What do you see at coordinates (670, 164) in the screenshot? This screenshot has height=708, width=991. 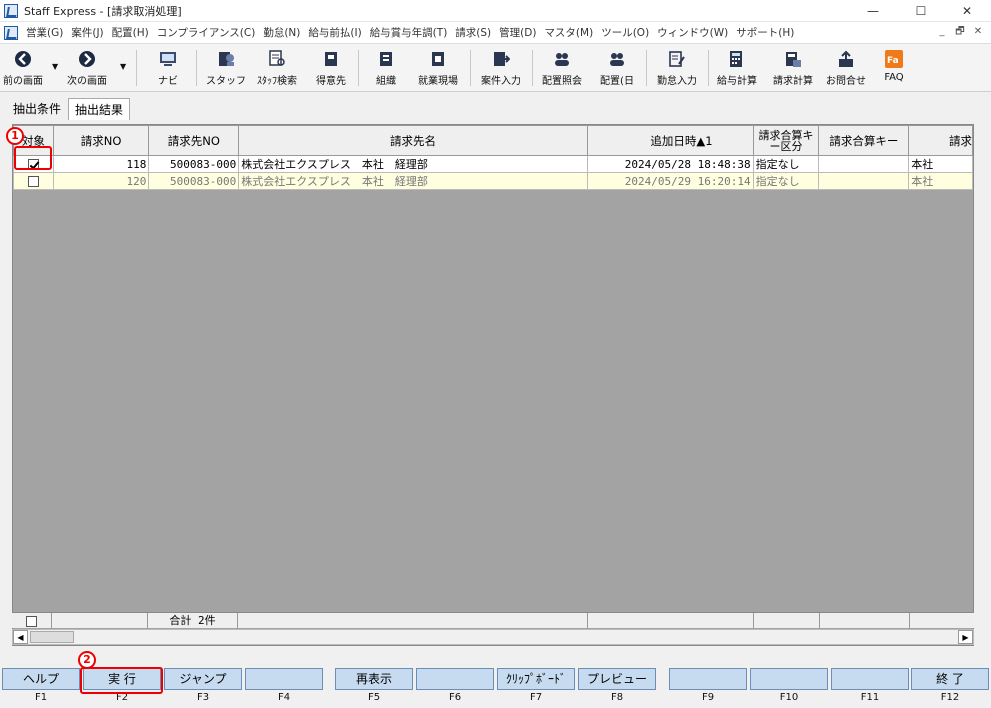 I see `cell-added-at: 2024/05/28 18:48:38` at bounding box center [670, 164].